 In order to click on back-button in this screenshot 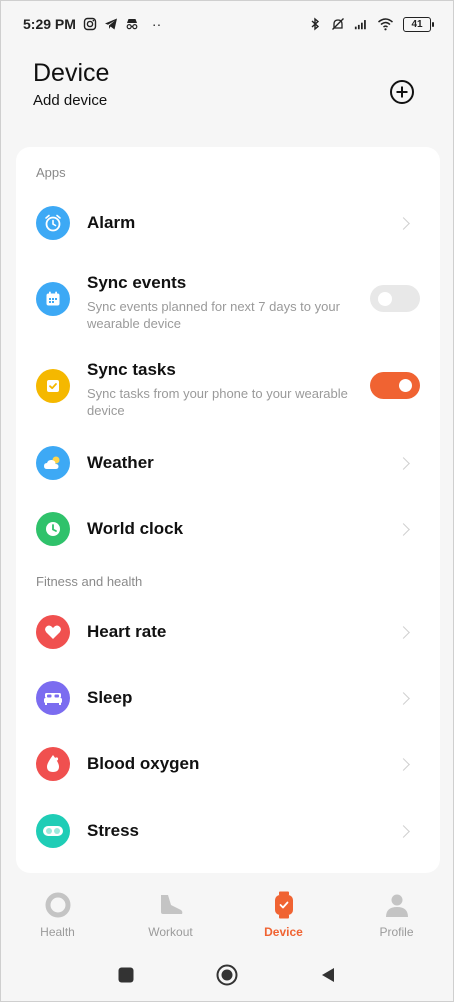, I will do `click(328, 975)`.